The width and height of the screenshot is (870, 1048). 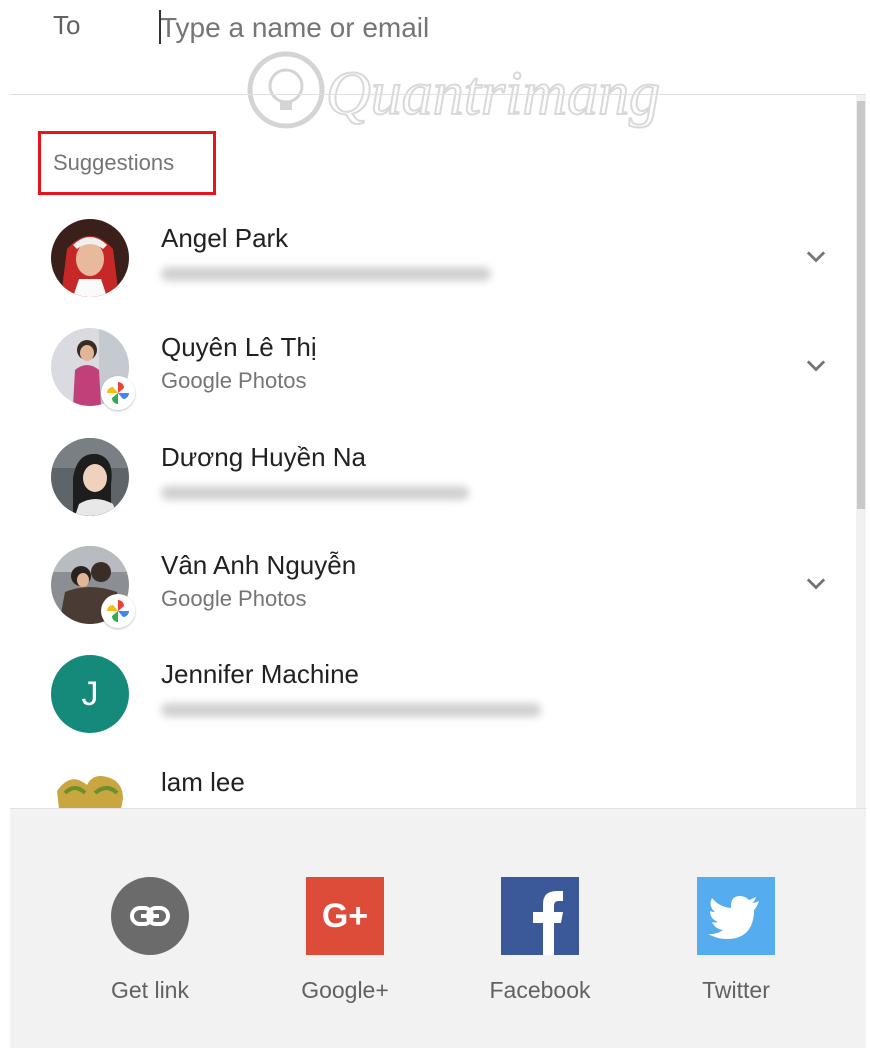 What do you see at coordinates (225, 238) in the screenshot?
I see `contact-name: Angel Park` at bounding box center [225, 238].